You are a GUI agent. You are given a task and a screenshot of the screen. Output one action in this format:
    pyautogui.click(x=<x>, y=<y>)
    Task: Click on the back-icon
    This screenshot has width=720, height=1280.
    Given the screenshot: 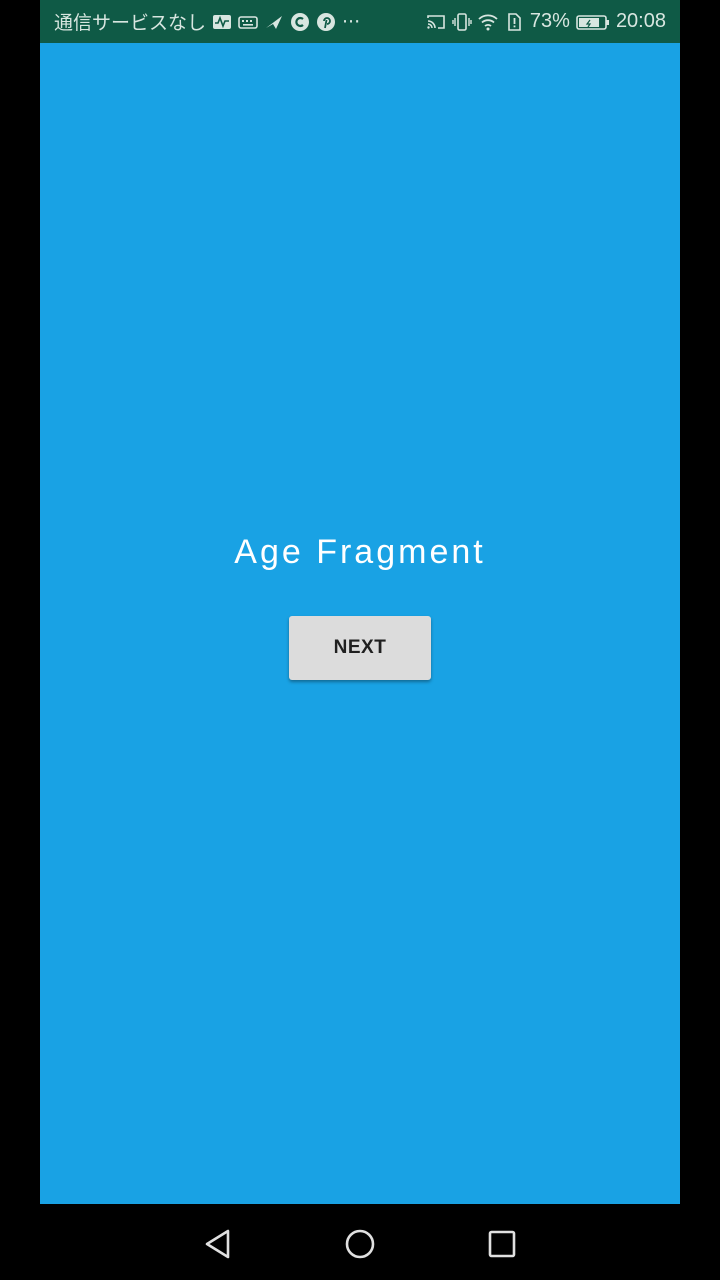 What is the action you would take?
    pyautogui.click(x=218, y=1244)
    